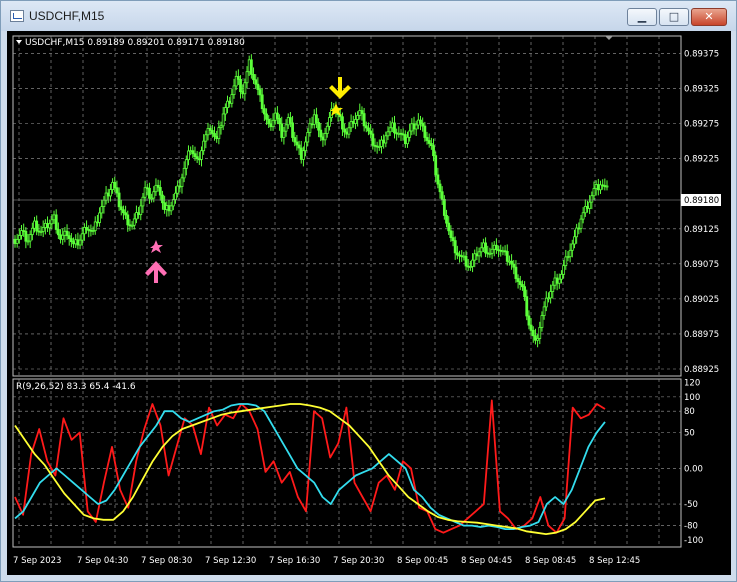  I want to click on symbol-dropdown-icon, so click(19, 42).